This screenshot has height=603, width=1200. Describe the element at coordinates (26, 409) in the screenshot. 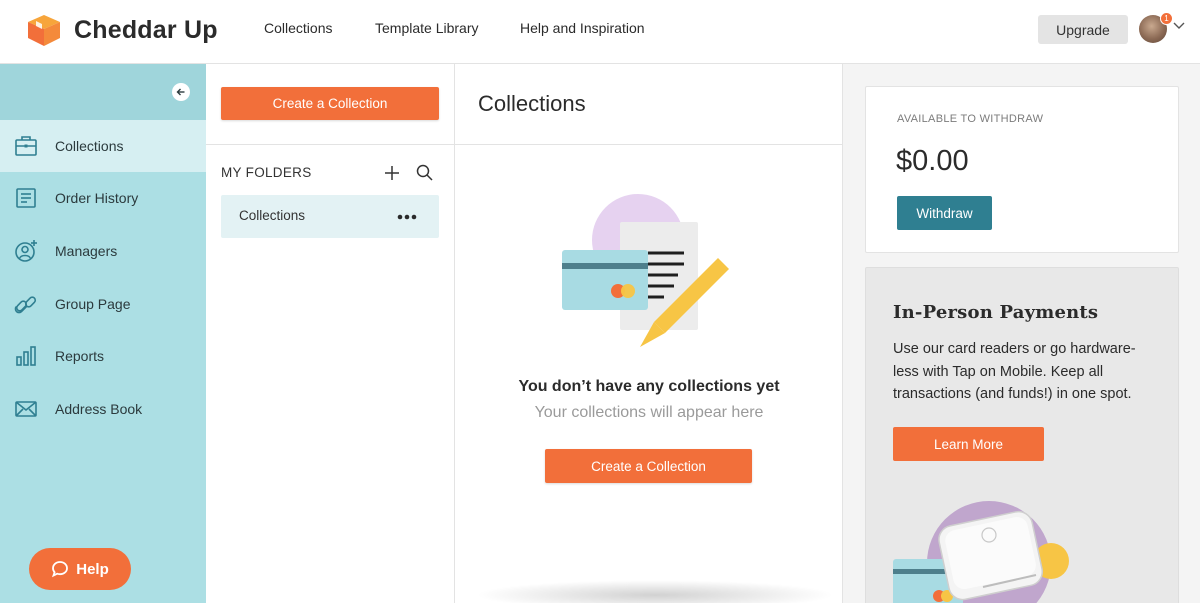

I see `envelope-icon` at that location.